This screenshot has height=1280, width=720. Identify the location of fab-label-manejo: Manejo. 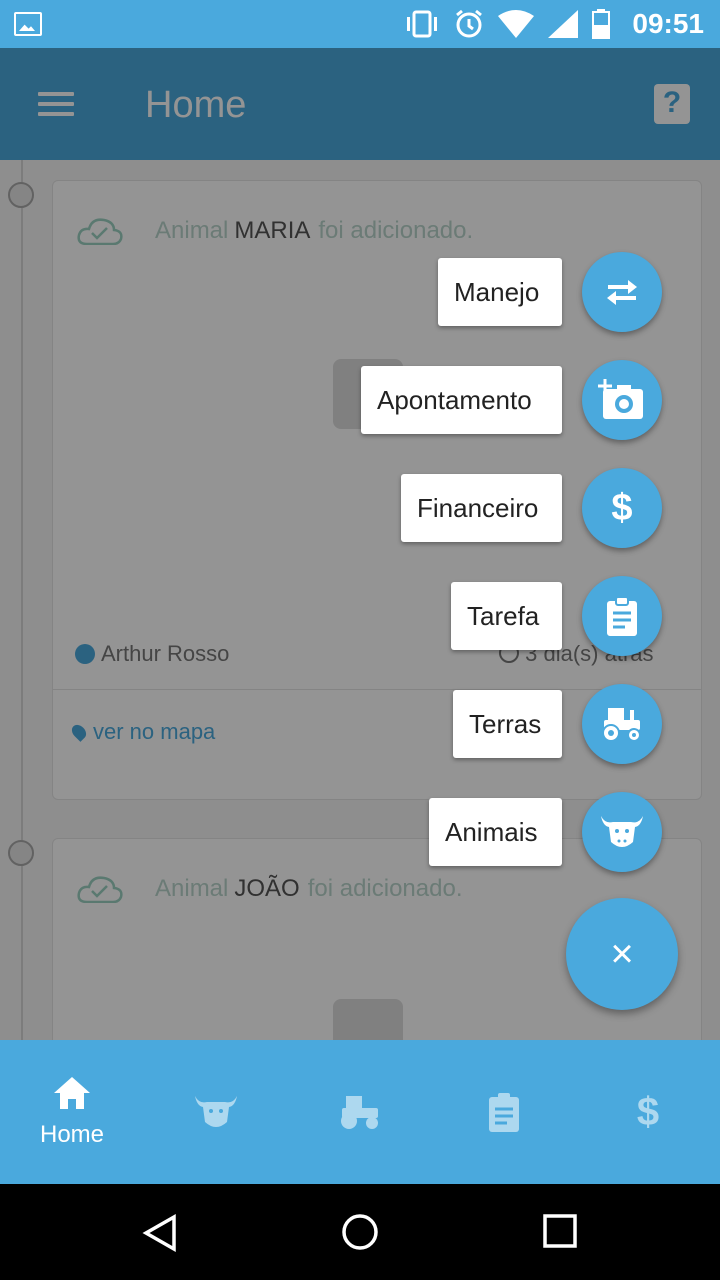
(500, 292).